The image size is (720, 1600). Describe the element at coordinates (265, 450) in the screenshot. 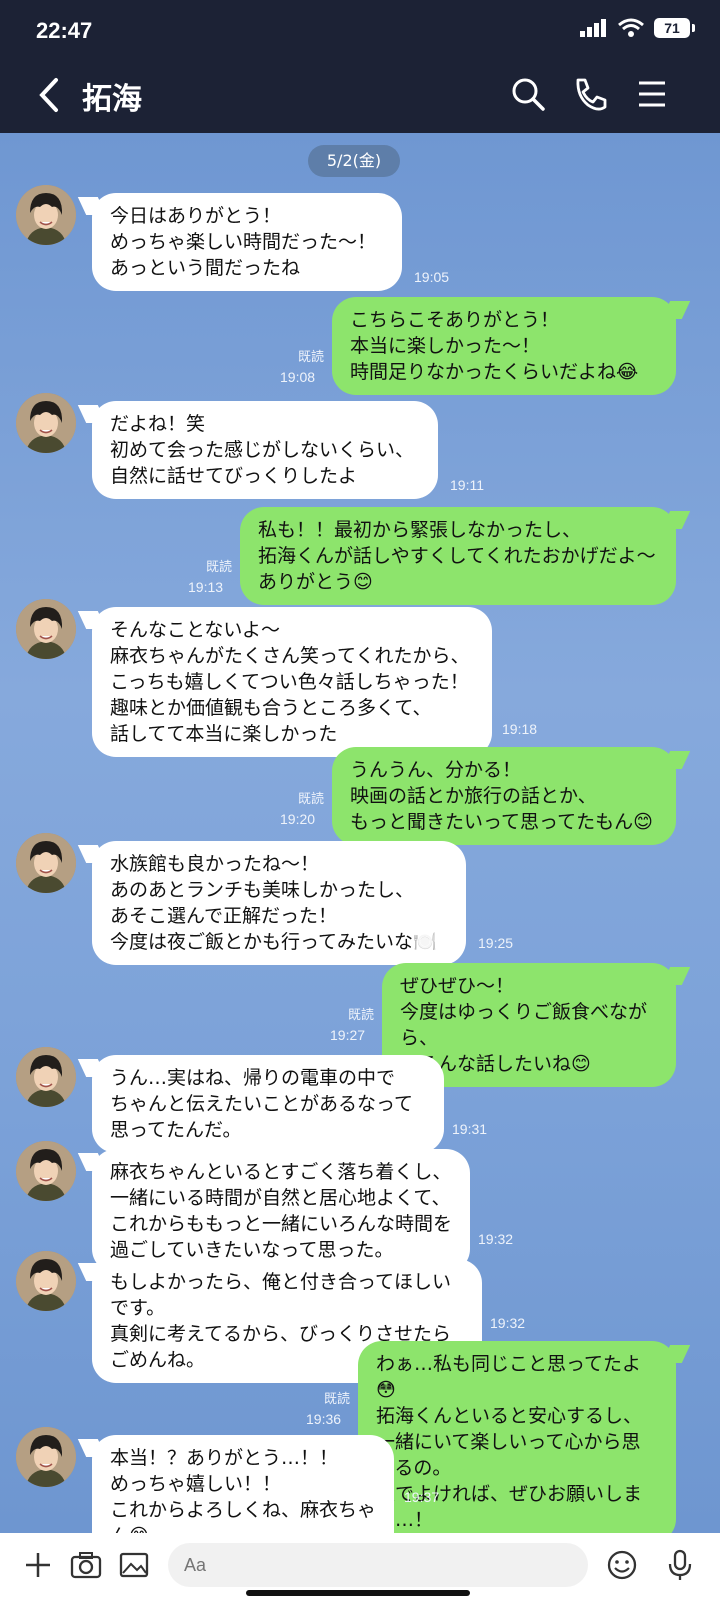

I see `received-message: だよね！笑 初めて会った感じがしないくらい、 自然に話せてびっくりしたよ` at that location.